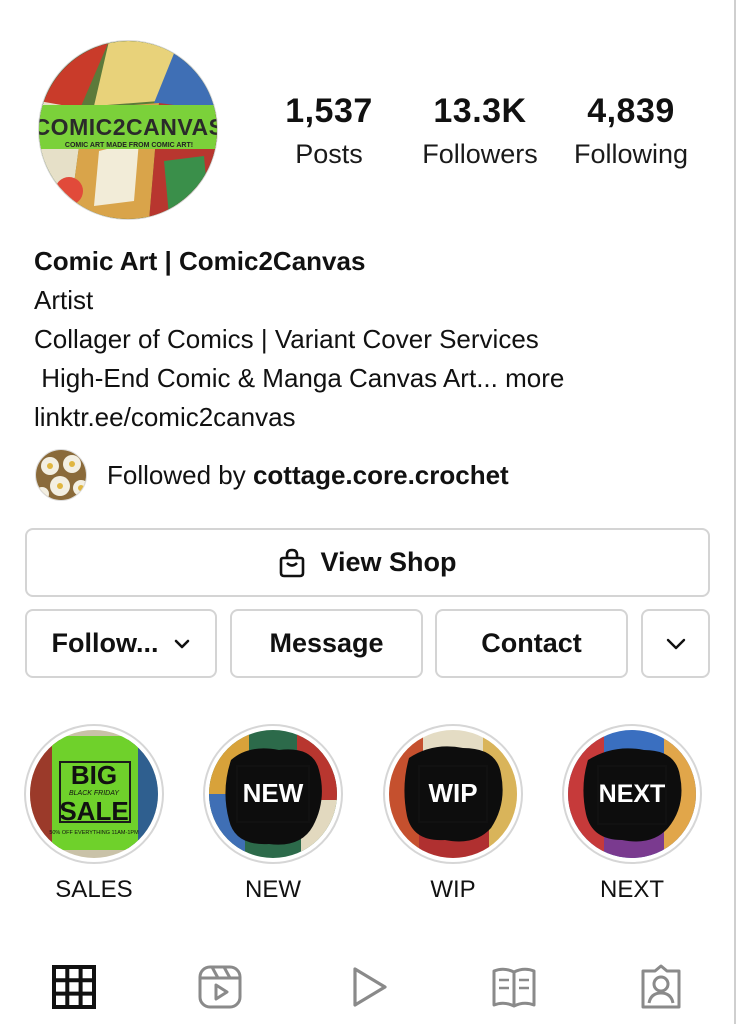 The image size is (736, 1024). I want to click on contact-label: Contact, so click(531, 643).